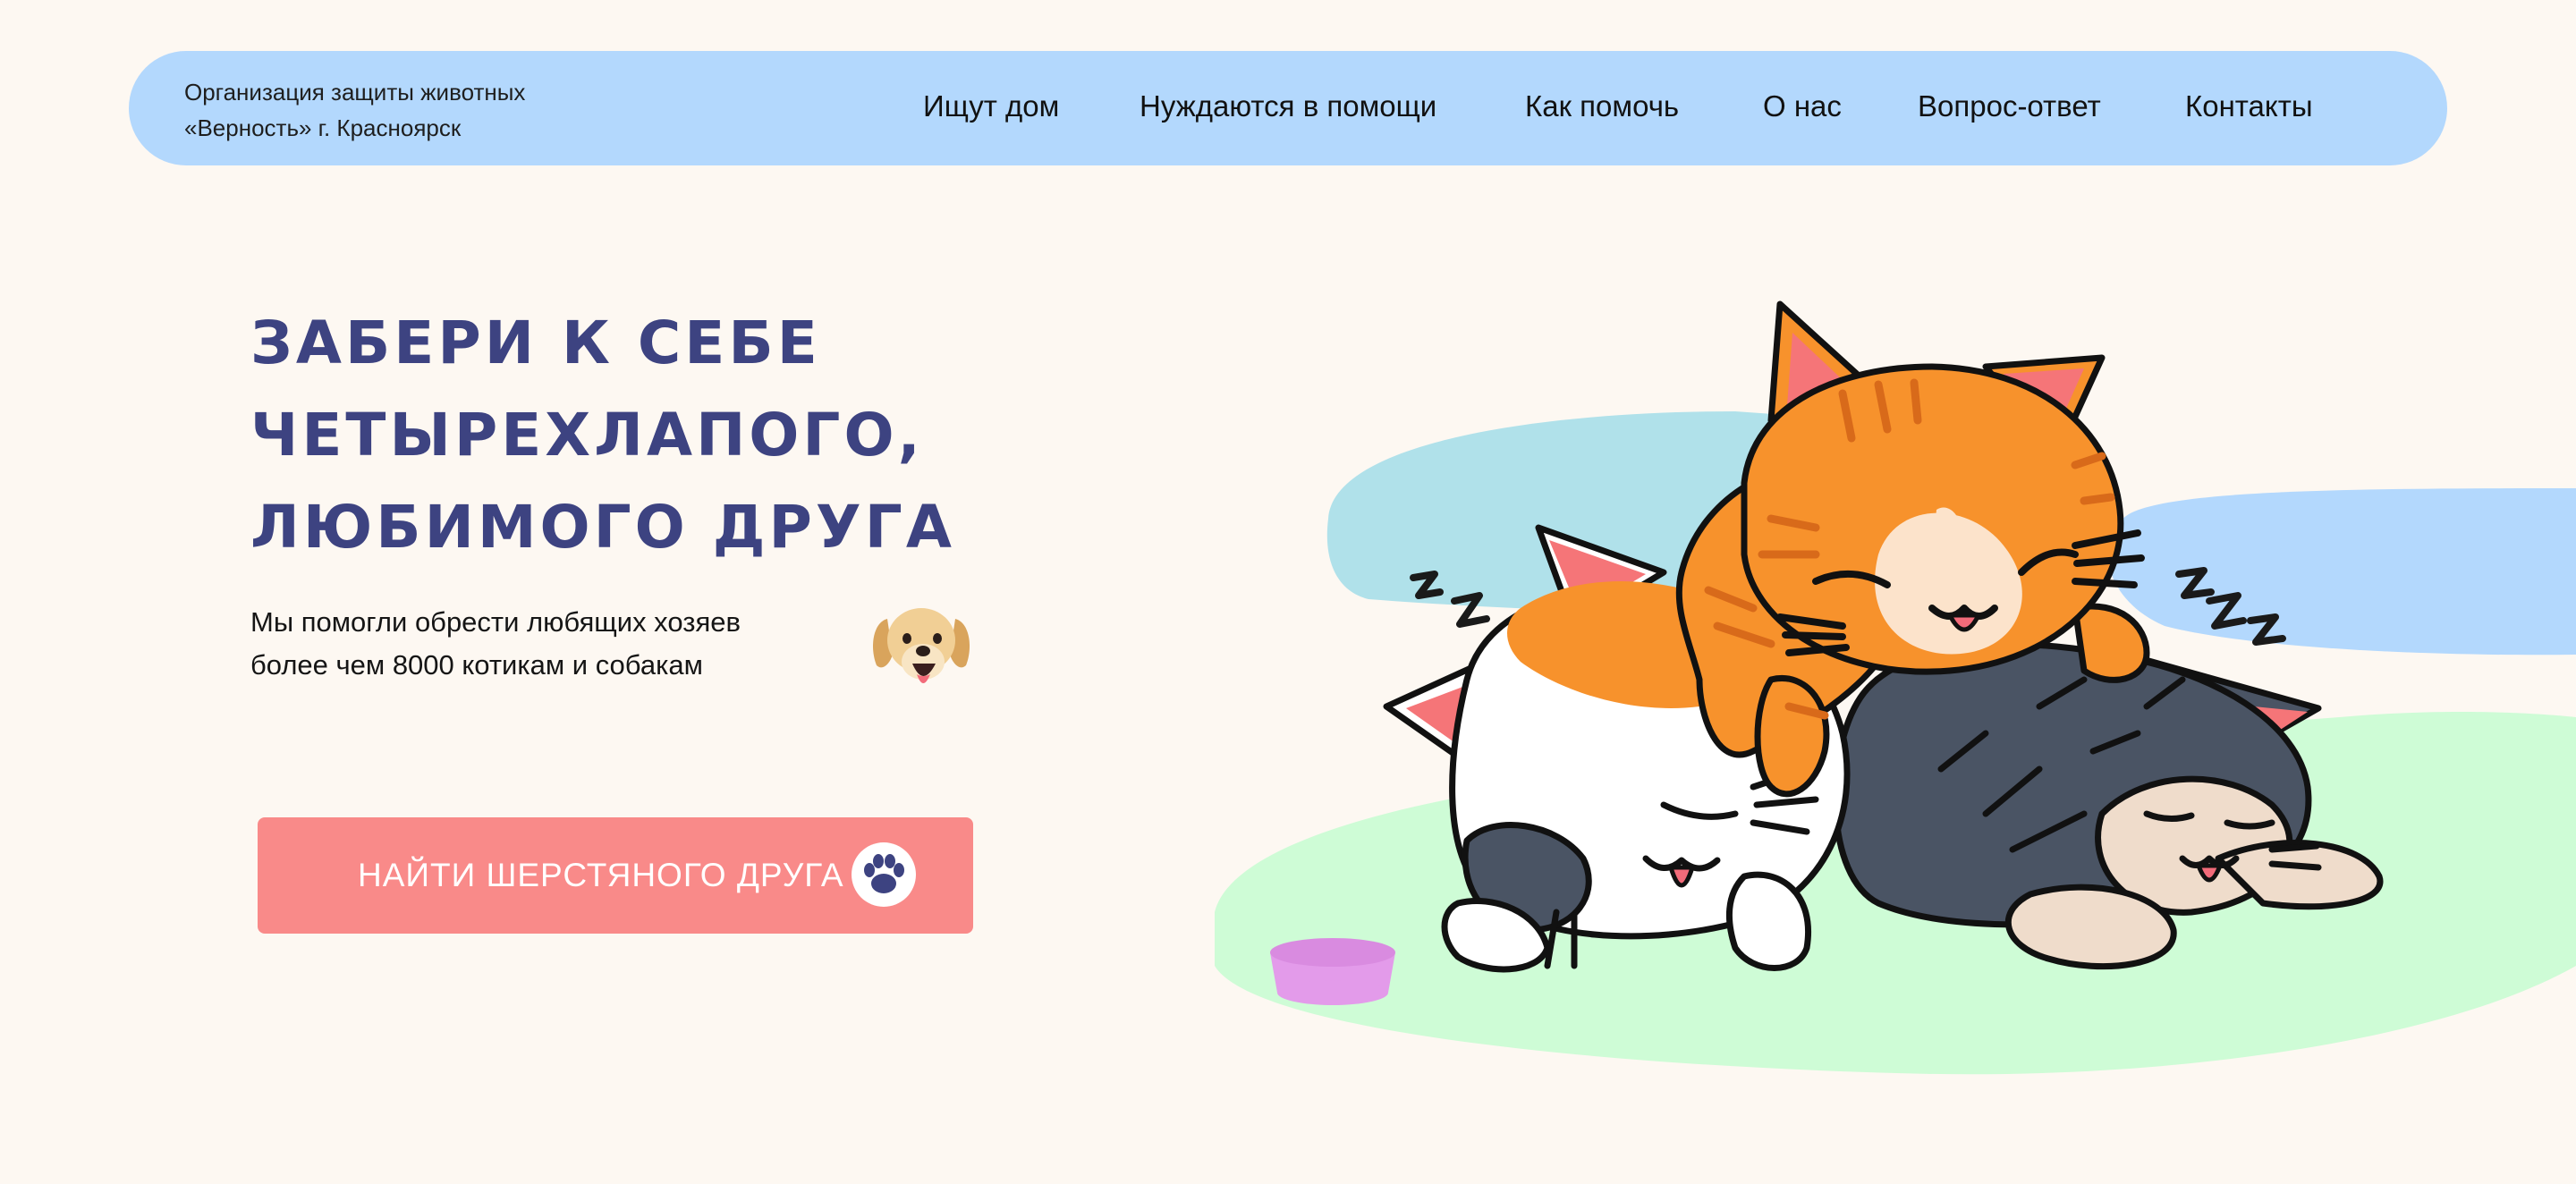 Image resolution: width=2576 pixels, height=1184 pixels. Describe the element at coordinates (495, 622) in the screenshot. I see `hero-subtitle-line1: Мы помогли обрести любящих хозяев` at that location.